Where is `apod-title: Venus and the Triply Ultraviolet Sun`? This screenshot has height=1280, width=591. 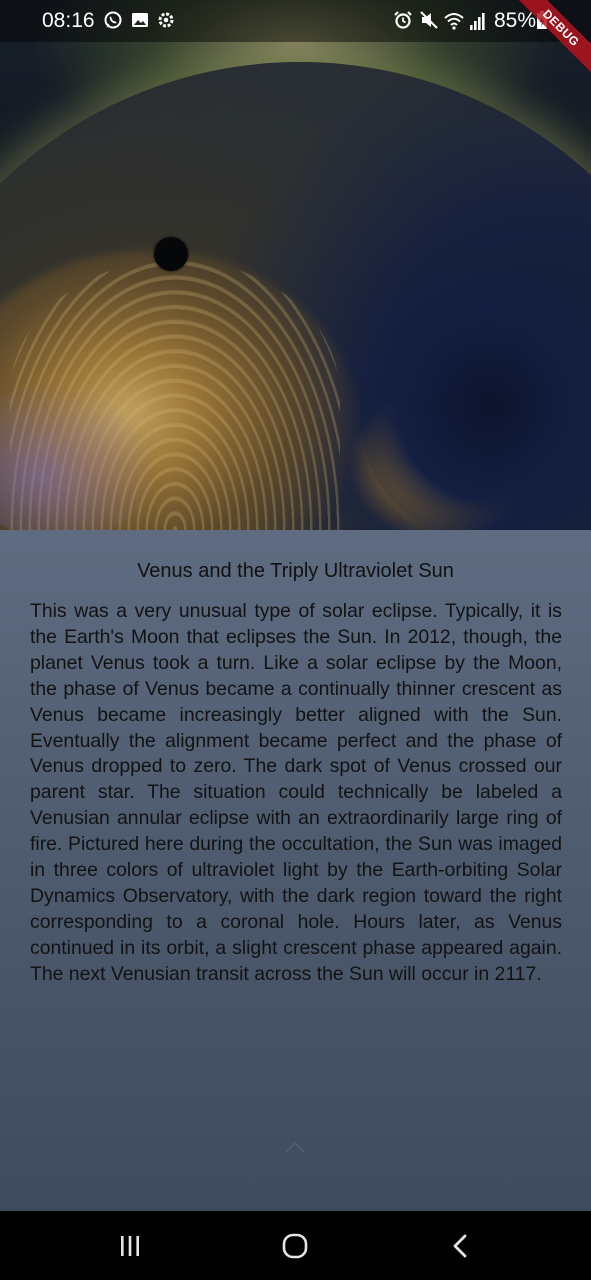
apod-title: Venus and the Triply Ultraviolet Sun is located at coordinates (295, 571).